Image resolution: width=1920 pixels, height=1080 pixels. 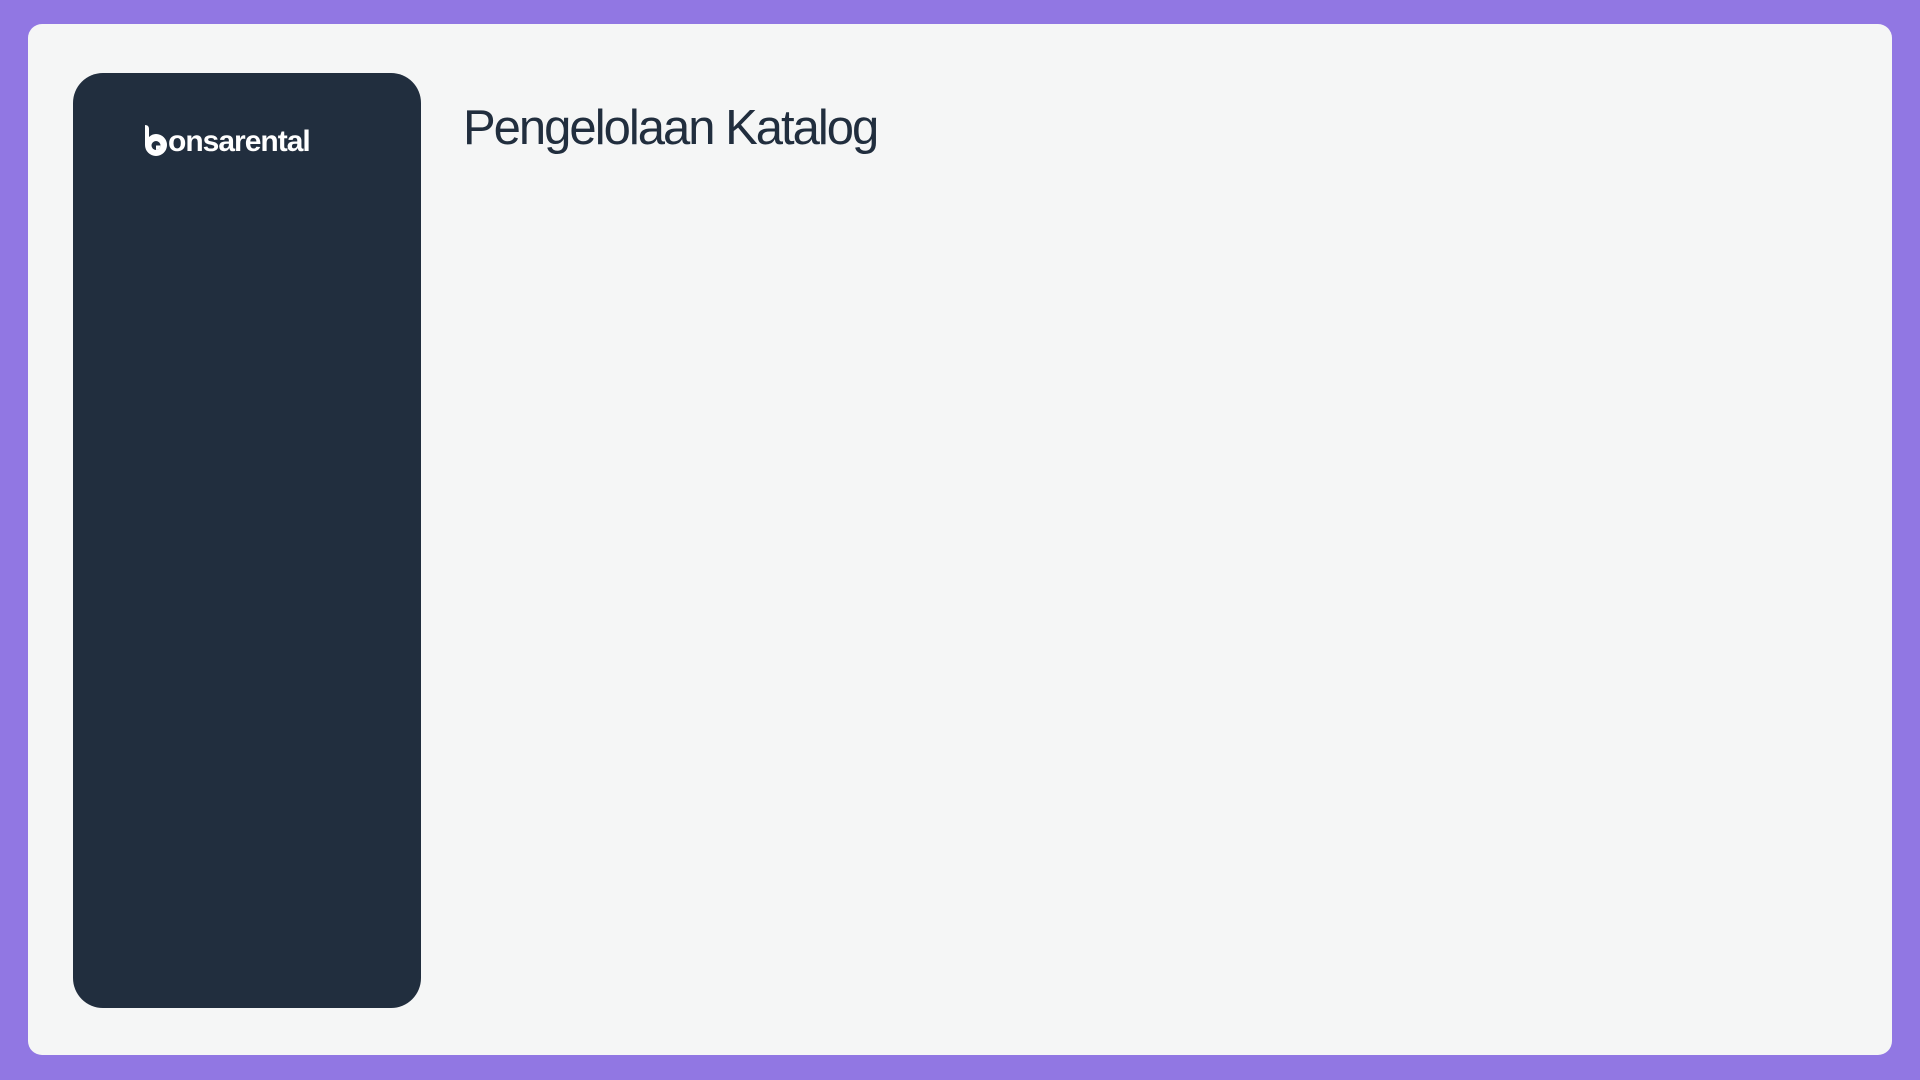 What do you see at coordinates (156, 140) in the screenshot?
I see `logo-b-icon` at bounding box center [156, 140].